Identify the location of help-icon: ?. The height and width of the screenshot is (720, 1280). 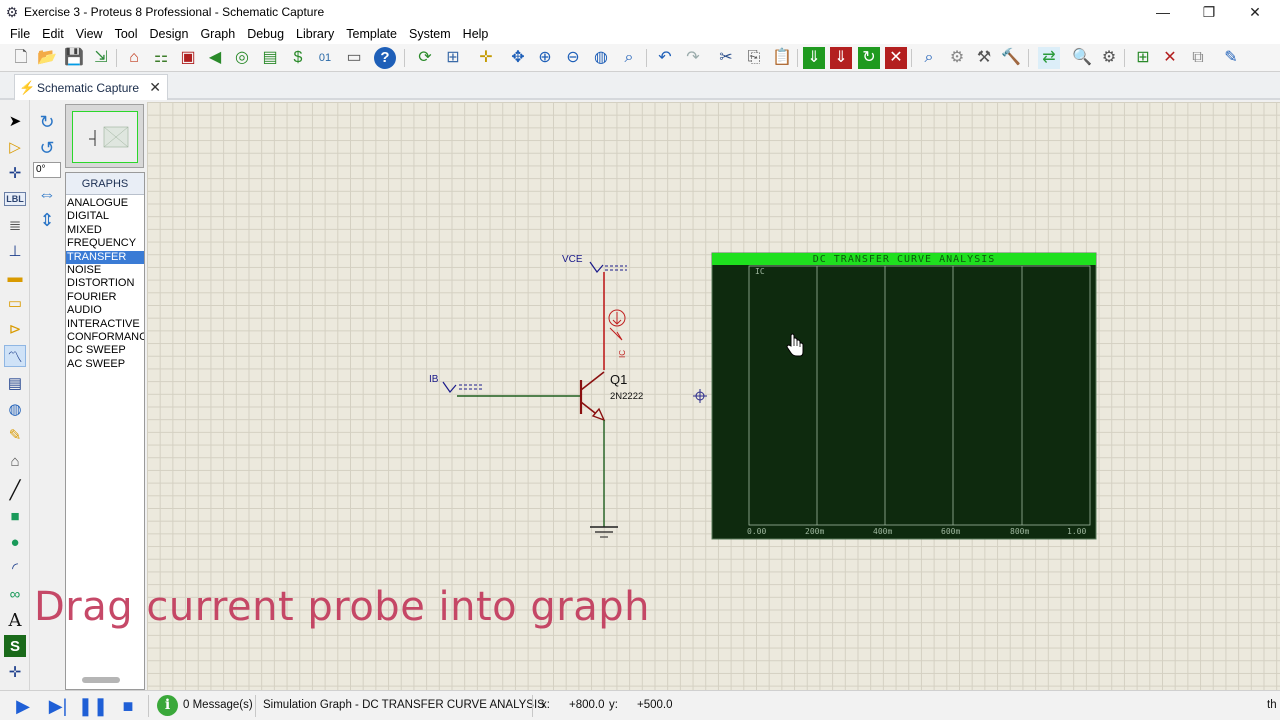
(385, 58).